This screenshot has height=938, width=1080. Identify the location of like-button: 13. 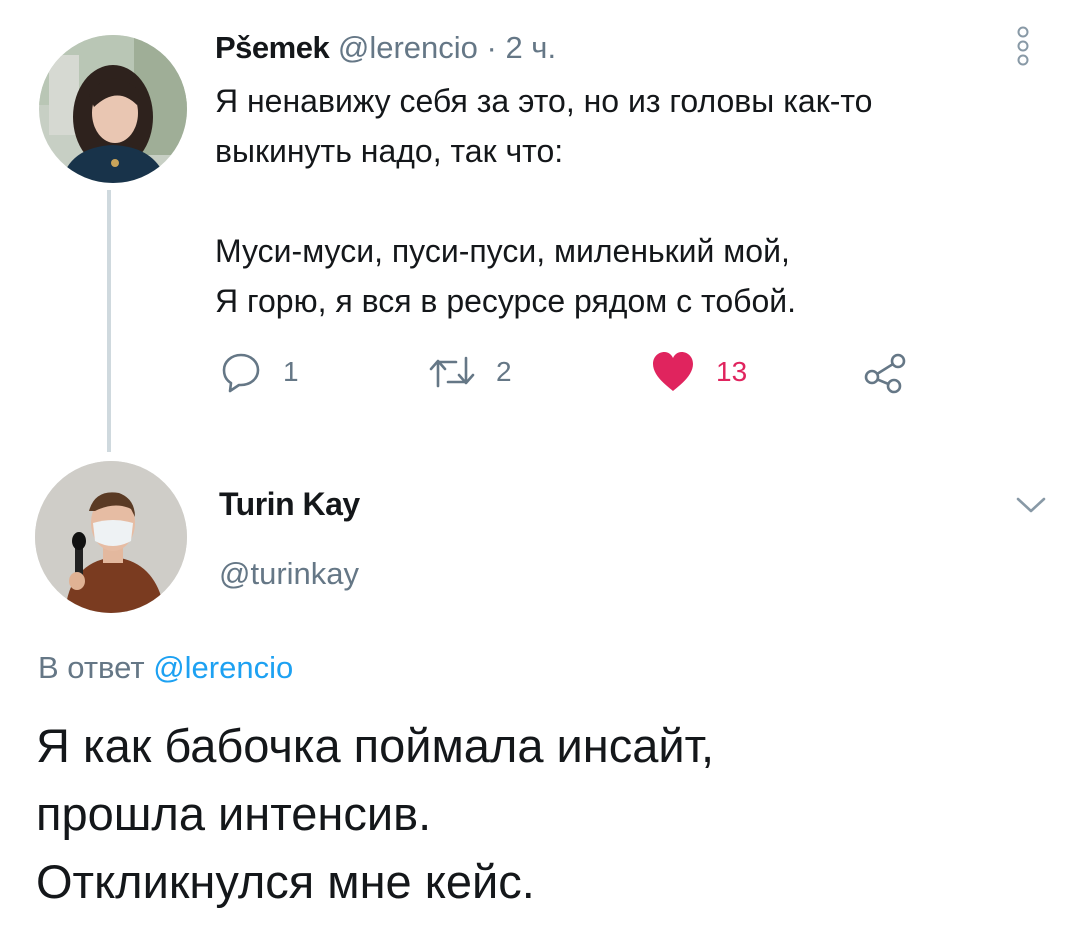
(698, 372).